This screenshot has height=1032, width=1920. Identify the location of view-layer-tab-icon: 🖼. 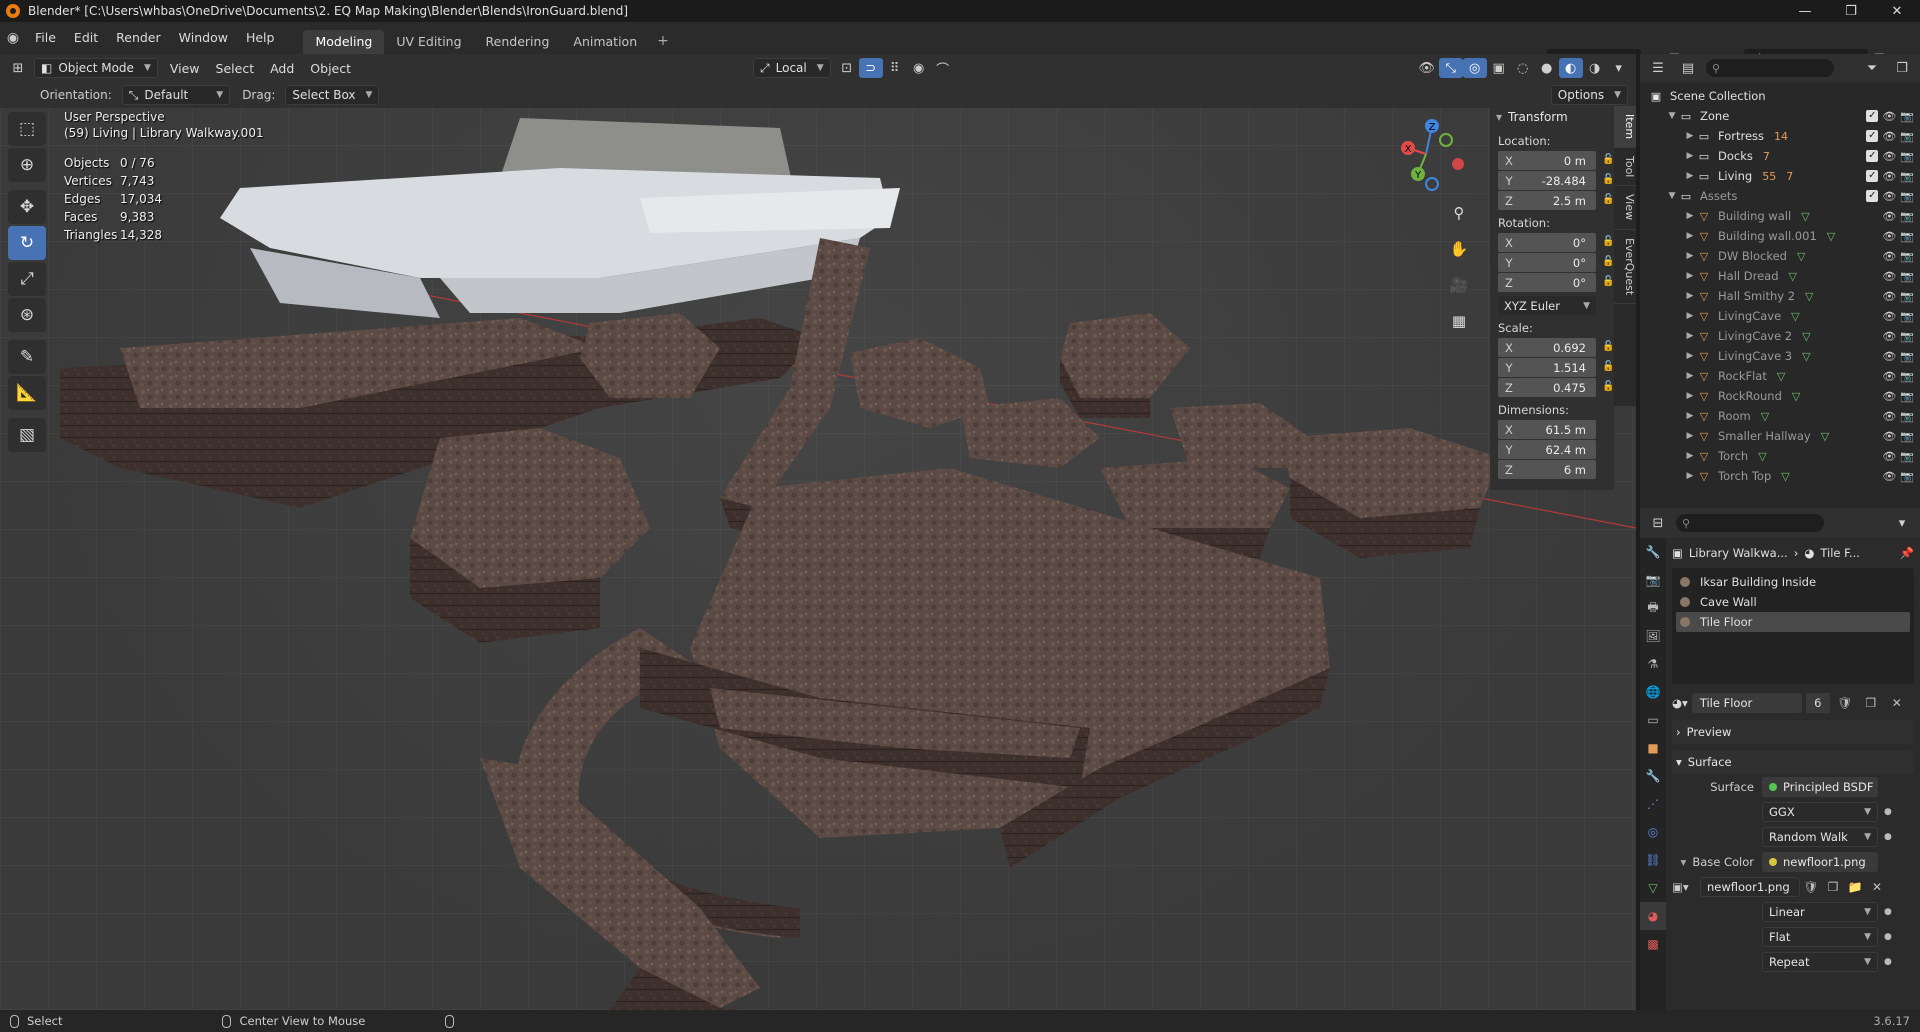
(1653, 636).